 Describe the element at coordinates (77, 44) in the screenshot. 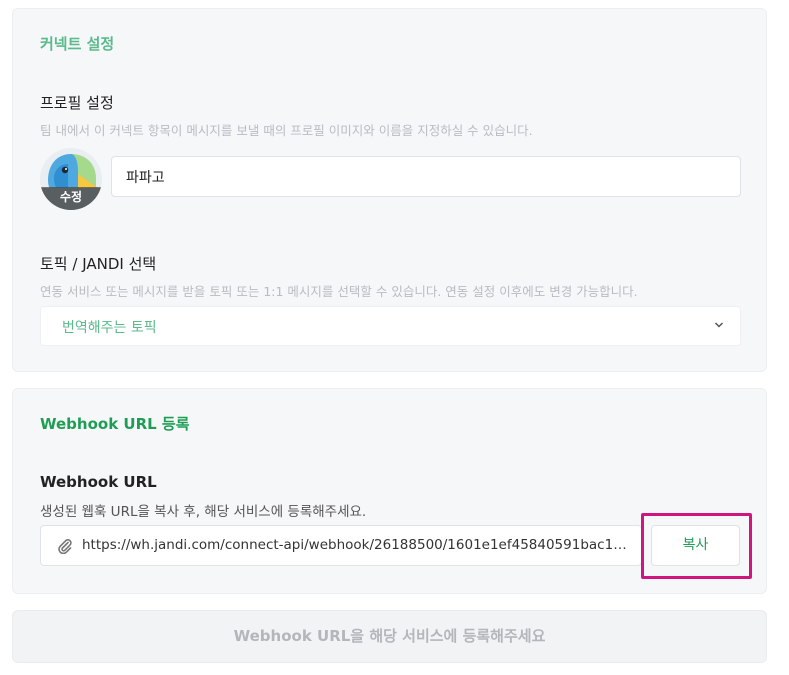

I see `connect-settings-title: 커넥트 설정` at that location.